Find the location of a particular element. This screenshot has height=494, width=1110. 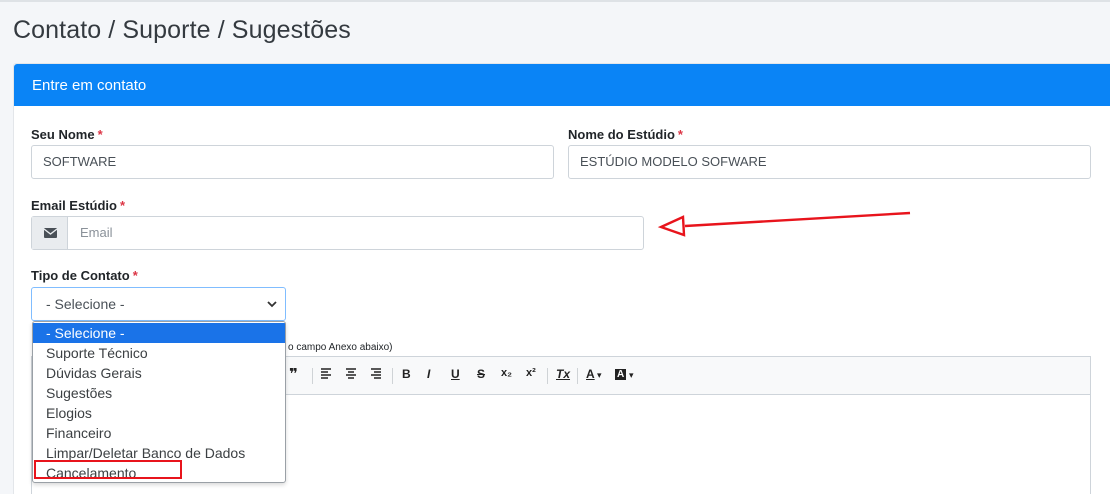

strikethrough-button: S is located at coordinates (481, 374).